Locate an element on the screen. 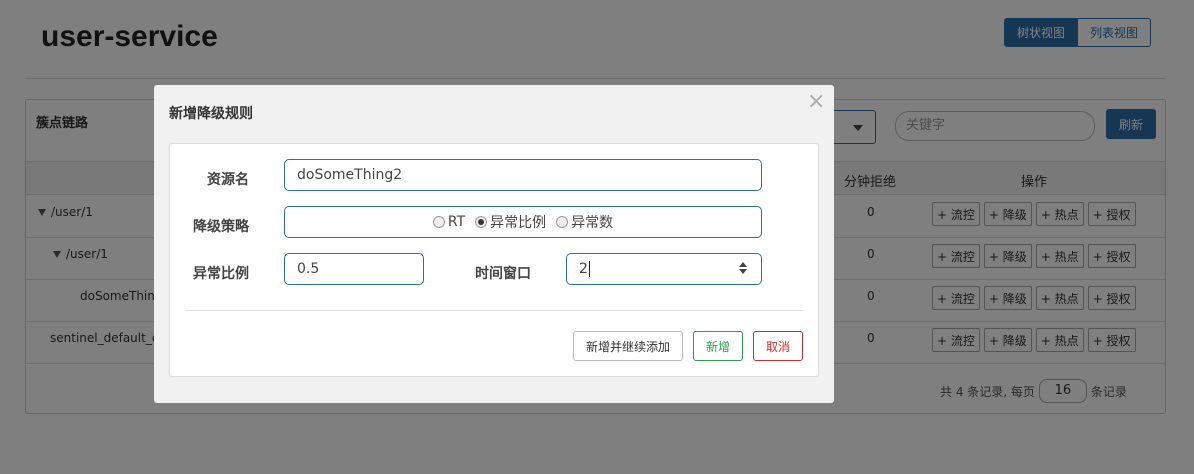 The width and height of the screenshot is (1194, 474). radio-exception-ratio: 异常比例 is located at coordinates (510, 222).